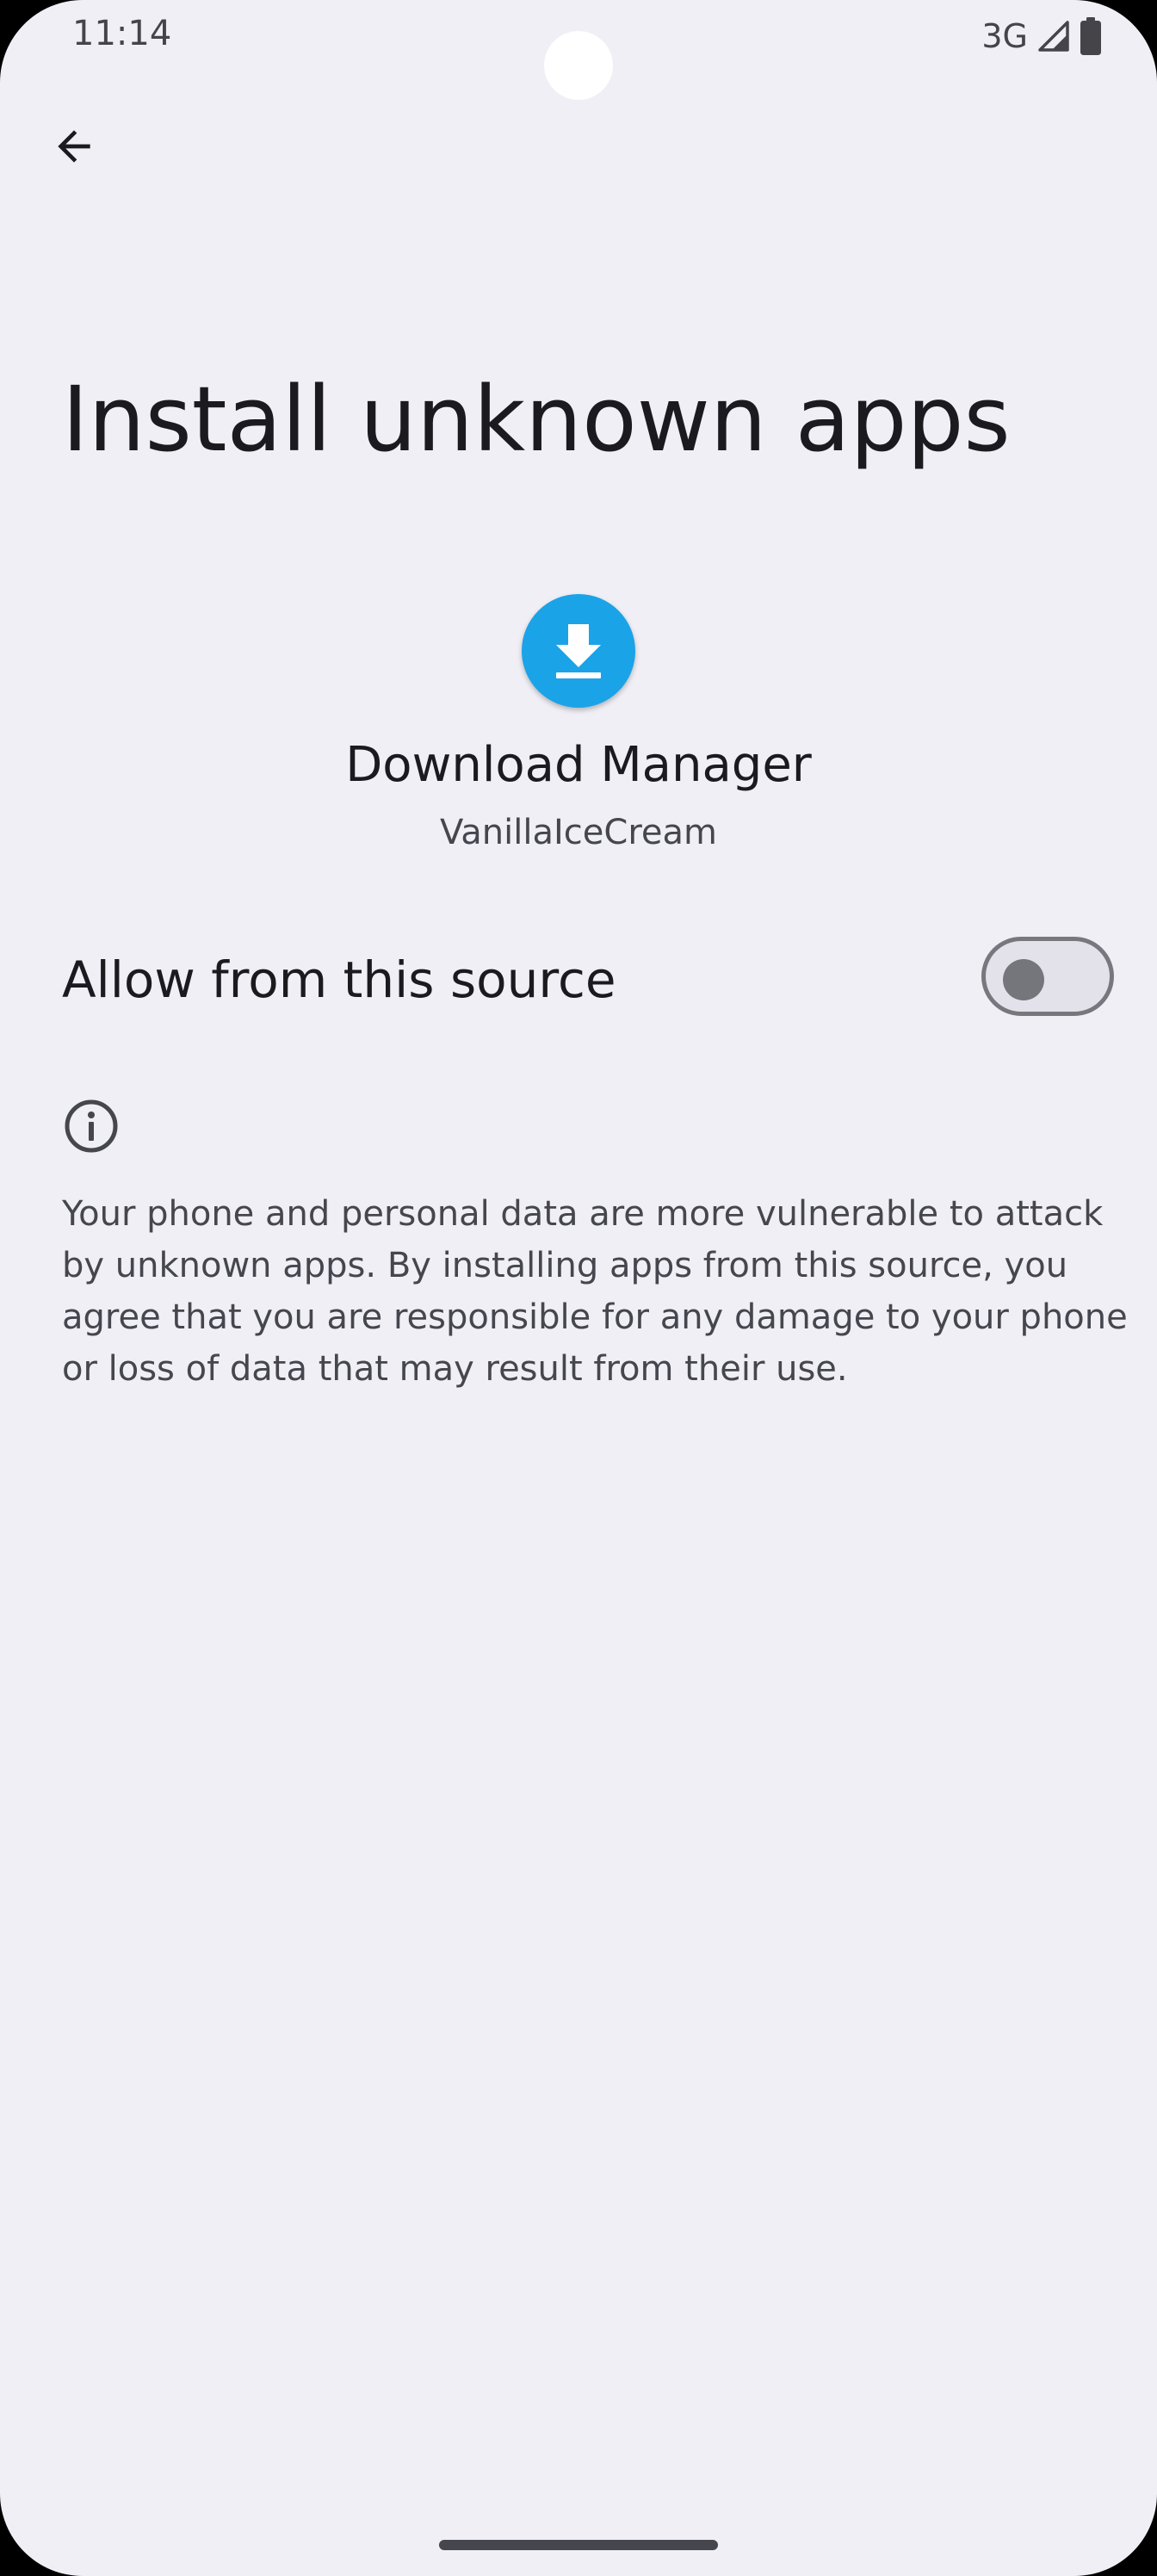  Describe the element at coordinates (1004, 36) in the screenshot. I see `network-type-label: 3G` at that location.